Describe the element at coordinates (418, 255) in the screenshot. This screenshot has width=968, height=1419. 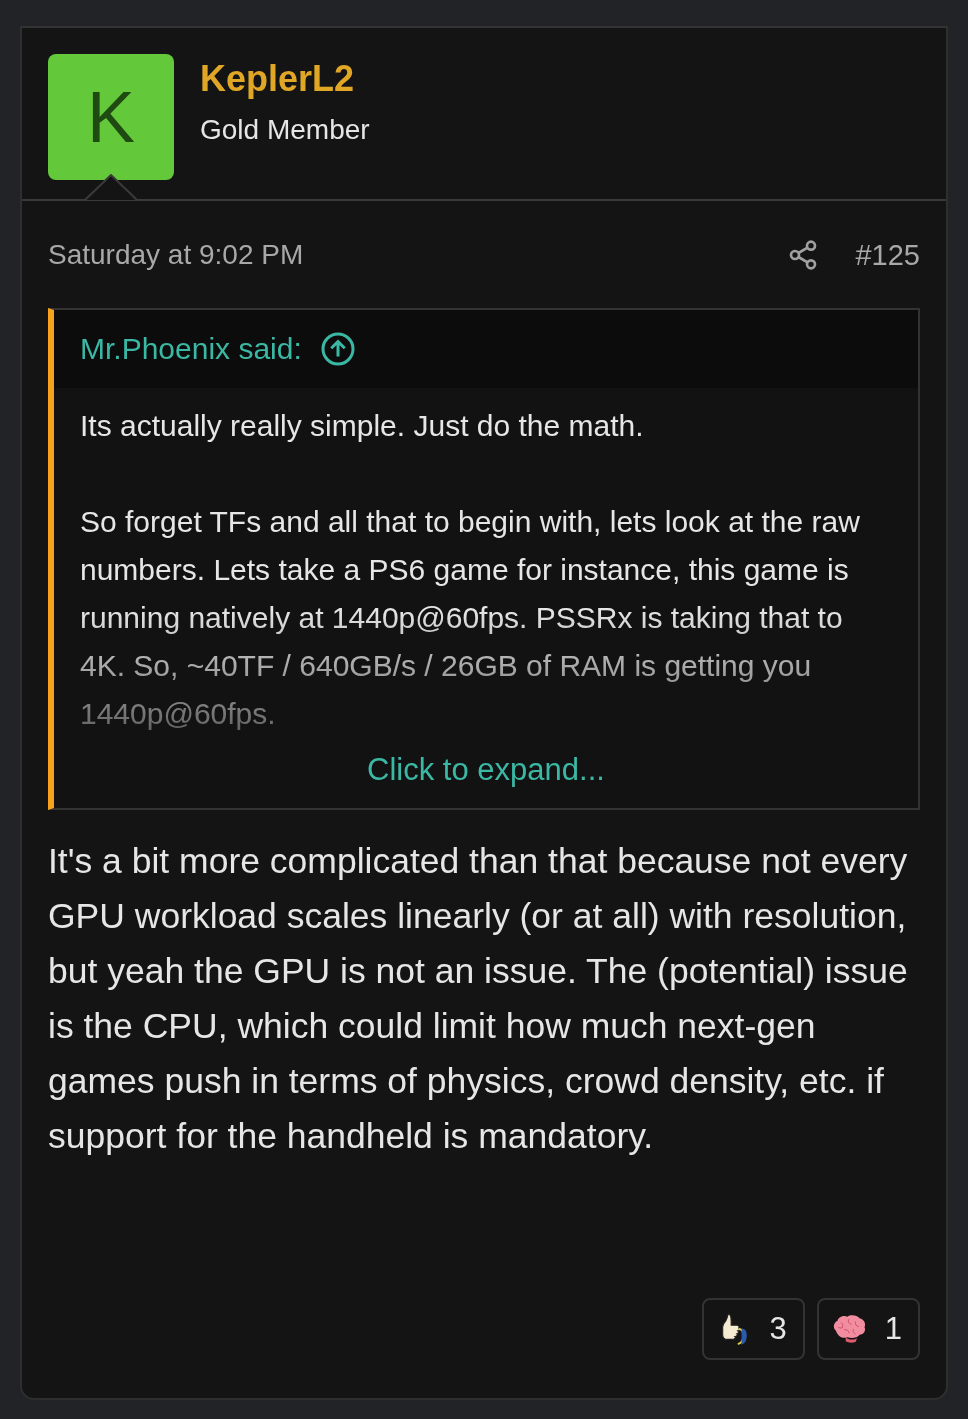
I see `post-date: Saturday at 9:02 PM` at that location.